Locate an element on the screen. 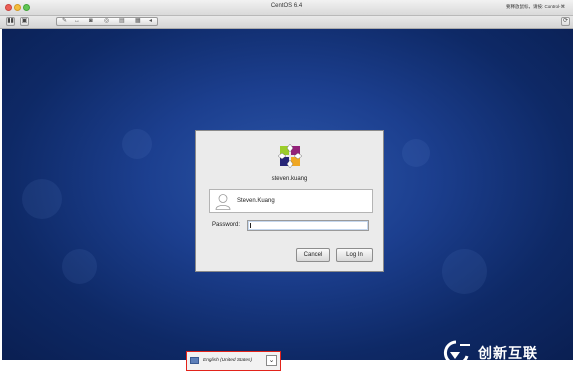 The image size is (573, 382). disk-icon: ◎ is located at coordinates (106, 21).